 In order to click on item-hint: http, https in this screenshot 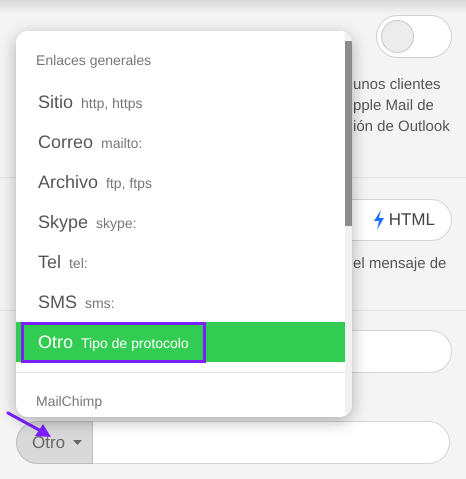, I will do `click(111, 103)`.